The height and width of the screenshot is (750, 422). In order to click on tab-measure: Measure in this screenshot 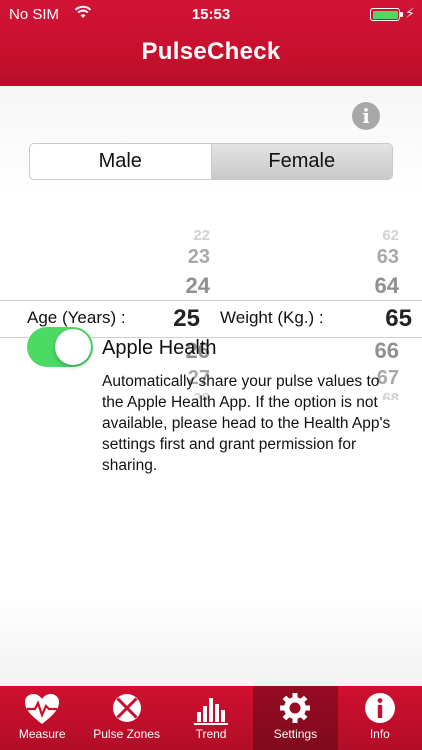, I will do `click(42, 718)`.